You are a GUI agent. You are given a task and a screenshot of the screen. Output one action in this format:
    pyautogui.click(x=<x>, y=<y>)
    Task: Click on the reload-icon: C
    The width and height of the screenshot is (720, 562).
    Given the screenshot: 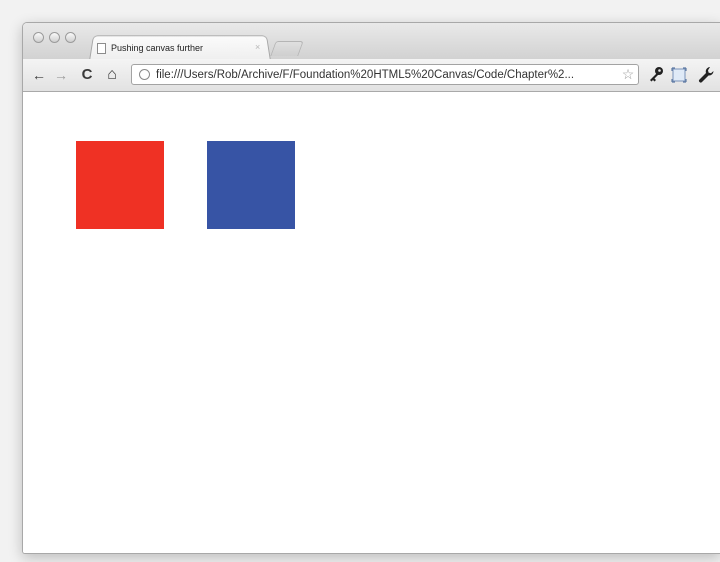 What is the action you would take?
    pyautogui.click(x=87, y=75)
    